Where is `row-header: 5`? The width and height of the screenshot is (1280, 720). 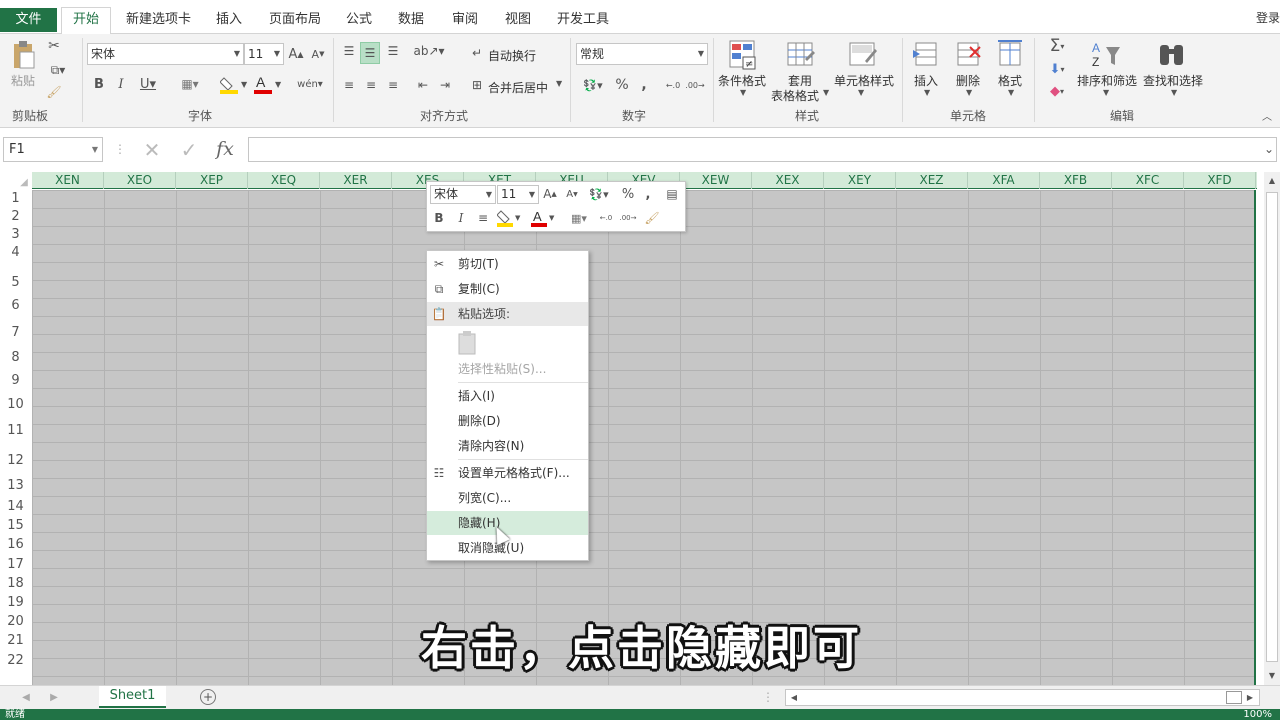 row-header: 5 is located at coordinates (15, 283).